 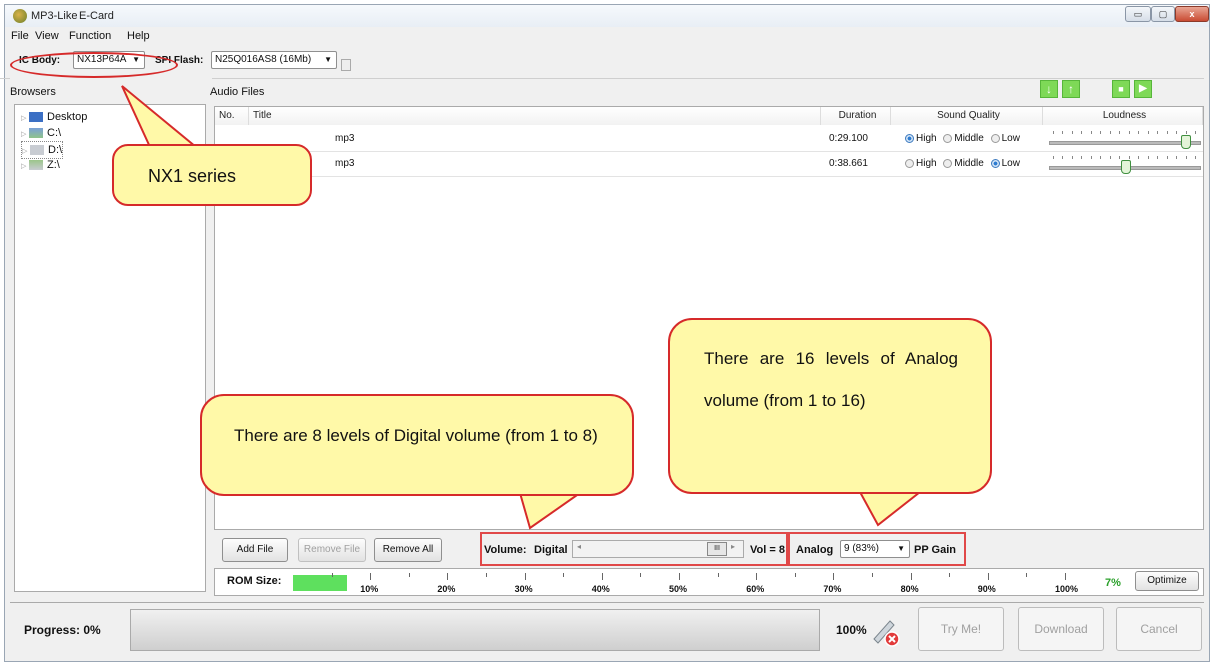 I want to click on callout-tail-digital, so click(x=551, y=511).